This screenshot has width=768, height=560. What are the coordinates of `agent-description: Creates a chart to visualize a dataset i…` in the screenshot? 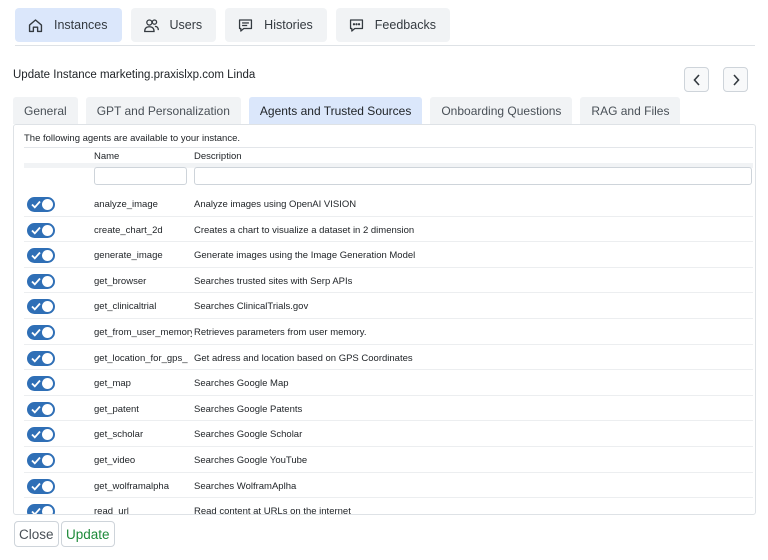 It's located at (304, 230).